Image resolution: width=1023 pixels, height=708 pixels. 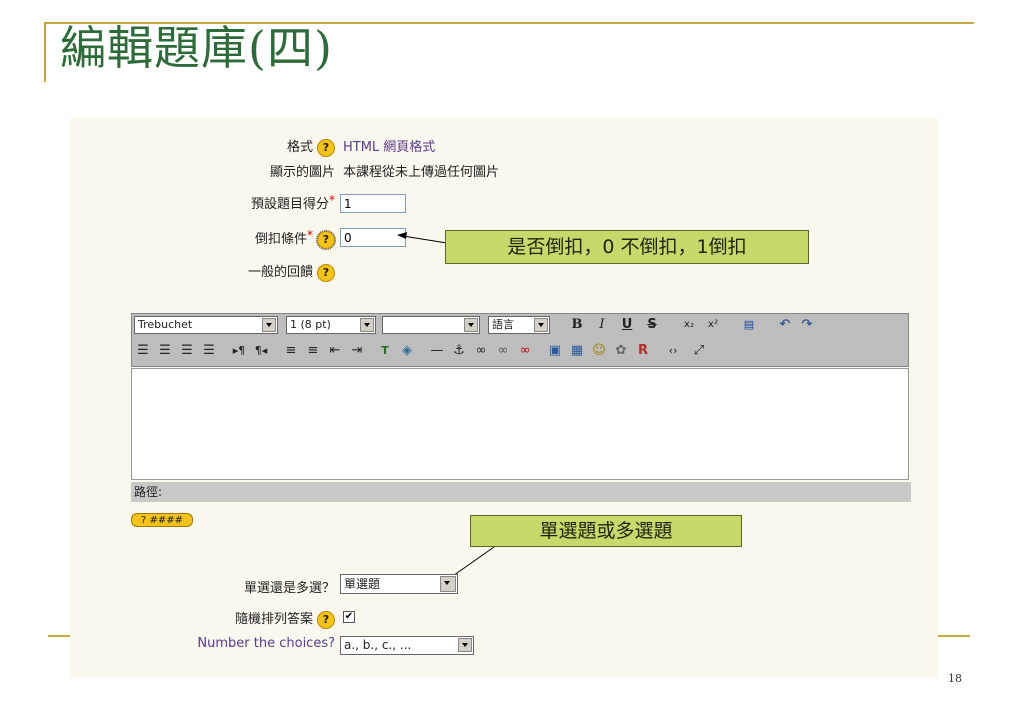 What do you see at coordinates (407, 351) in the screenshot?
I see `background-color-icon: ◈` at bounding box center [407, 351].